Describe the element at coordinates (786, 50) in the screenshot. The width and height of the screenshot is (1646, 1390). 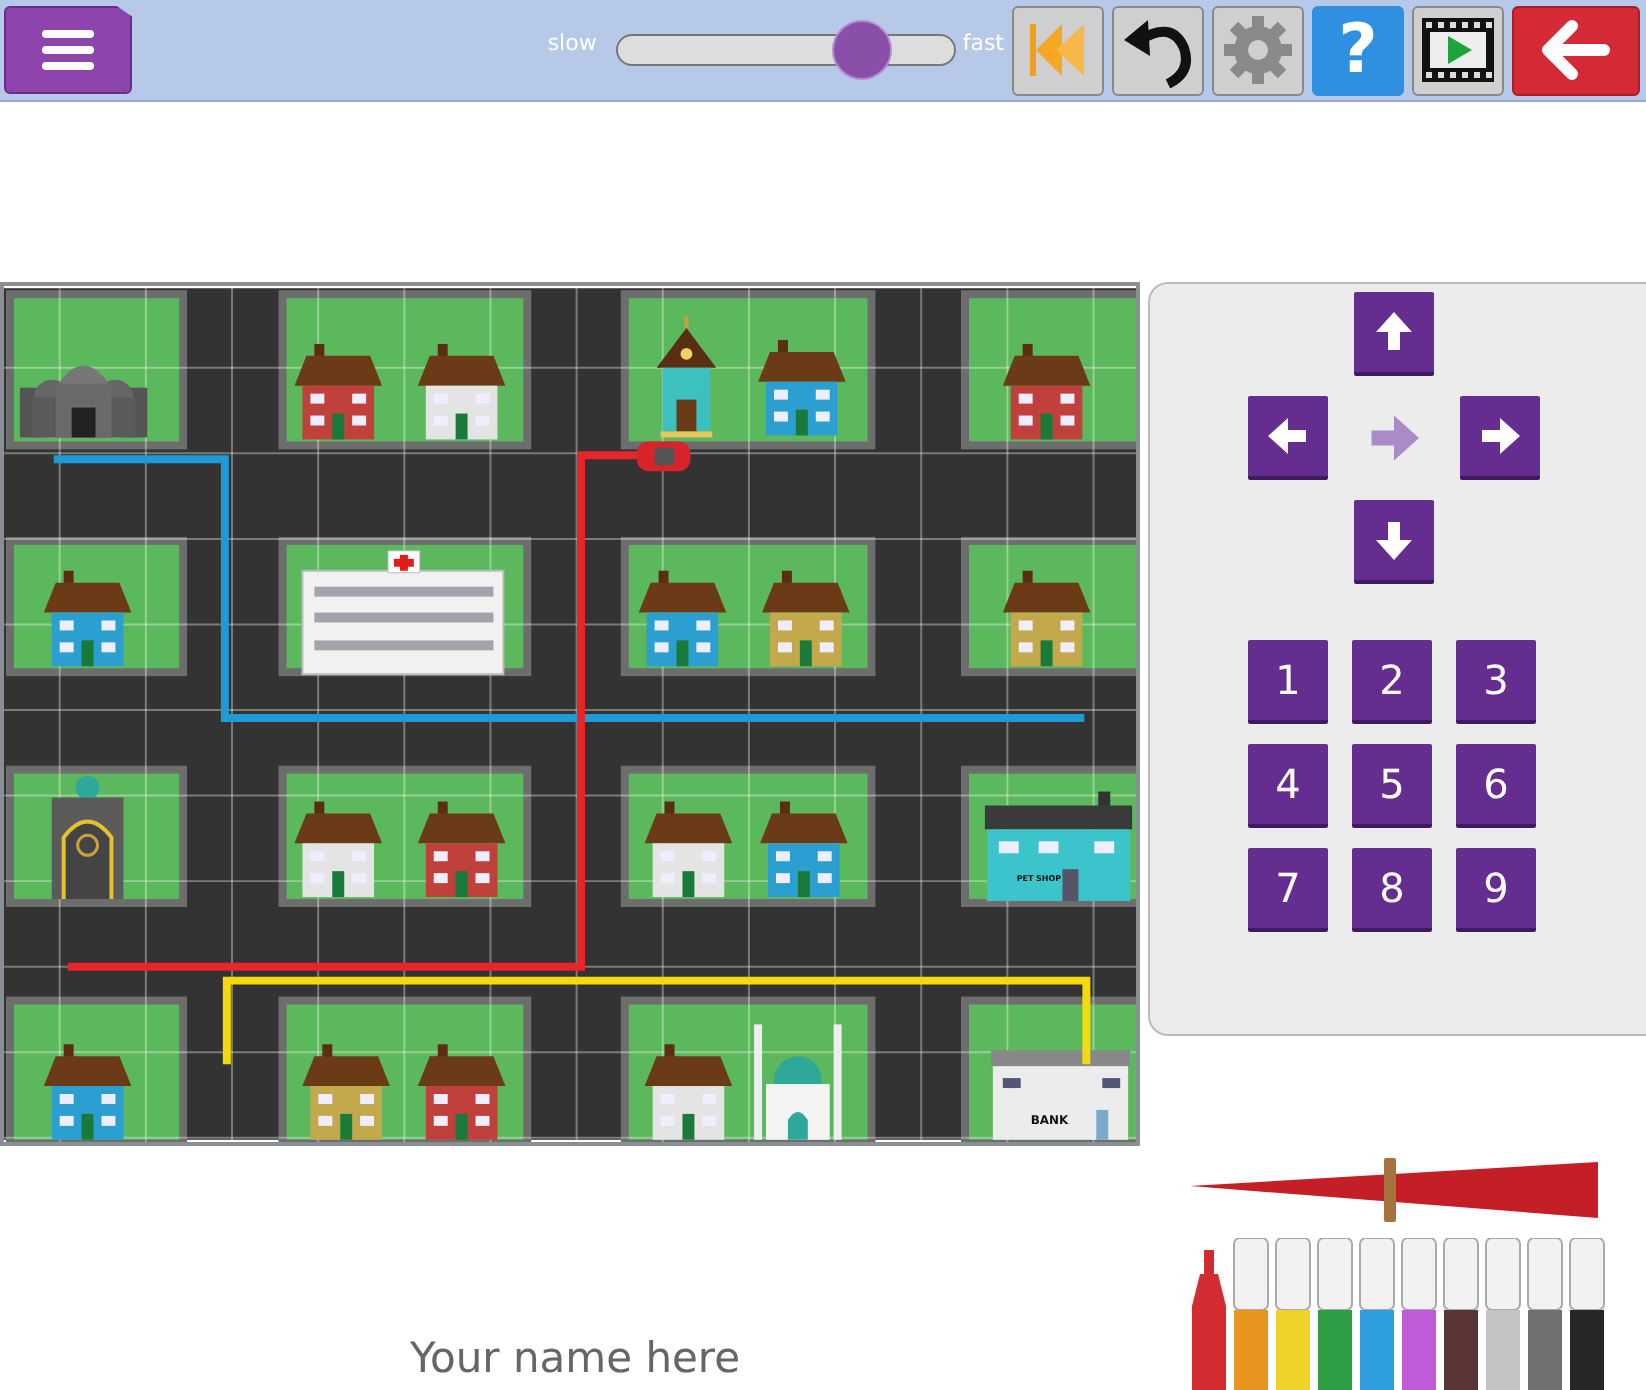
I see `speed-slider` at that location.